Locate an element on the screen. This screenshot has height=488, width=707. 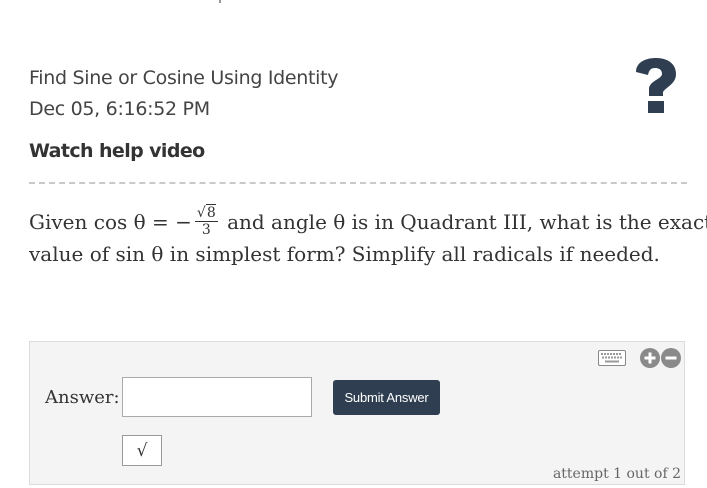
question-mark-icon is located at coordinates (655, 86).